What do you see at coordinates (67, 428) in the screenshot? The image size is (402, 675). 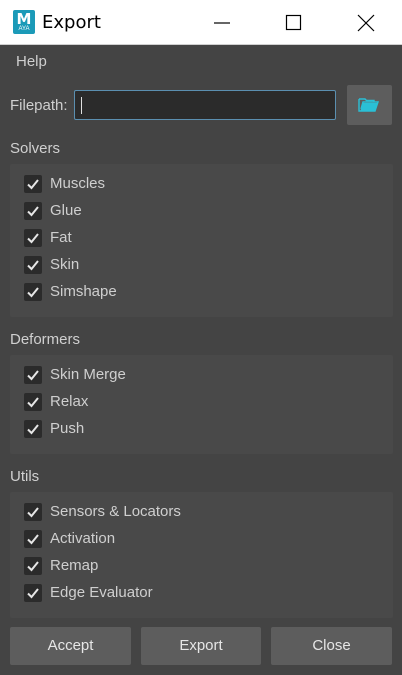 I see `checkbox-label: Push` at bounding box center [67, 428].